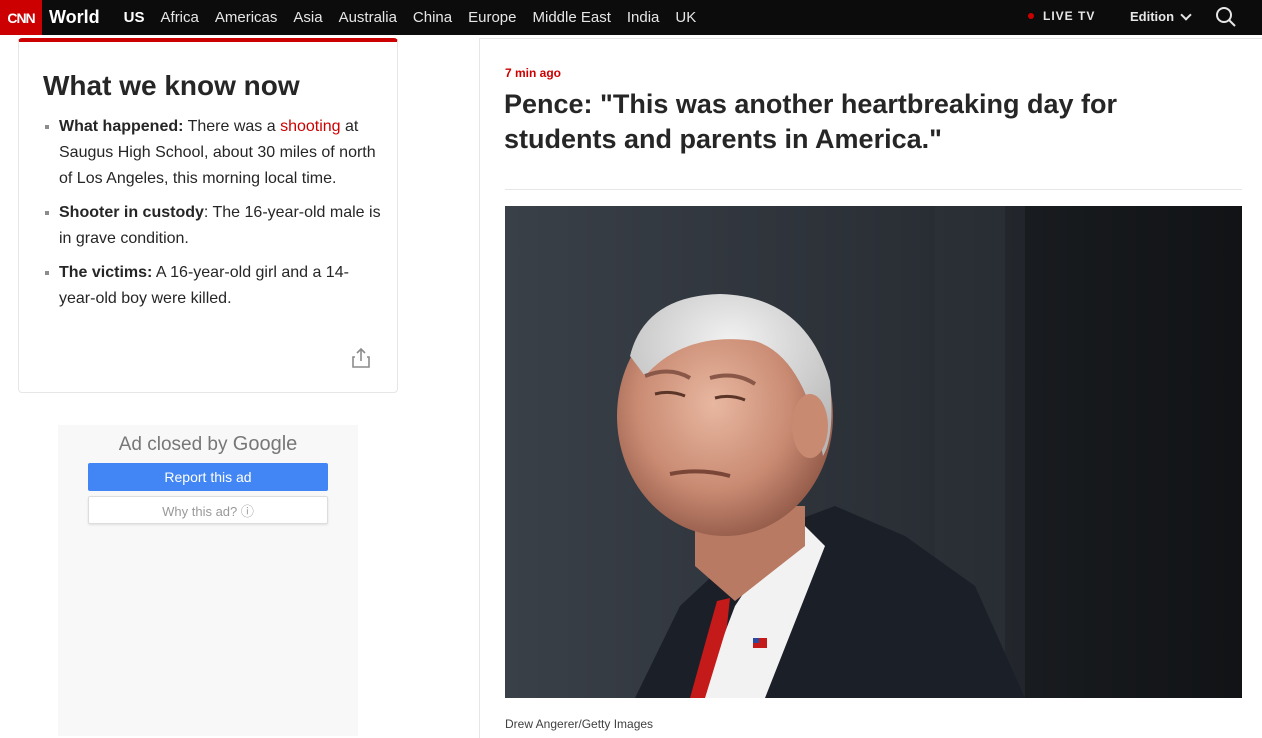 This screenshot has width=1262, height=738. What do you see at coordinates (171, 85) in the screenshot?
I see `card-title: What we know now` at bounding box center [171, 85].